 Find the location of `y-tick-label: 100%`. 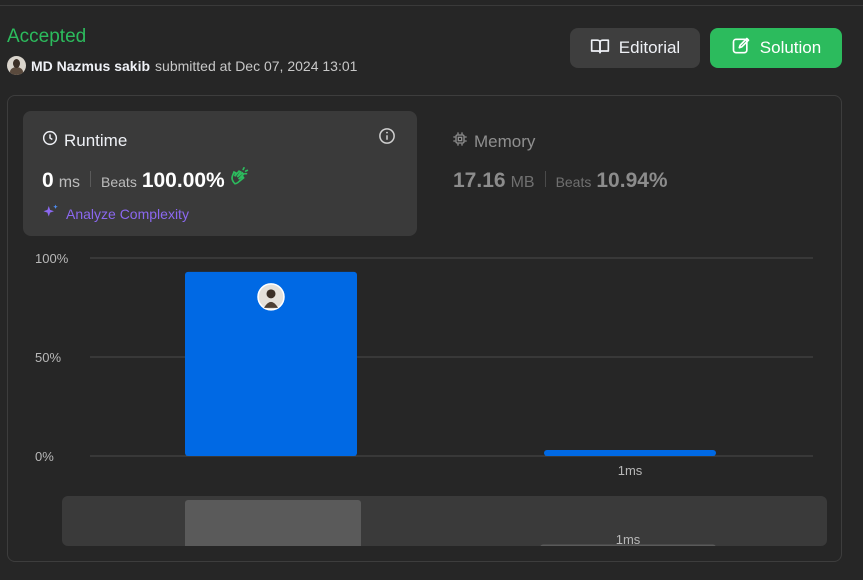

y-tick-label: 100% is located at coordinates (52, 258).